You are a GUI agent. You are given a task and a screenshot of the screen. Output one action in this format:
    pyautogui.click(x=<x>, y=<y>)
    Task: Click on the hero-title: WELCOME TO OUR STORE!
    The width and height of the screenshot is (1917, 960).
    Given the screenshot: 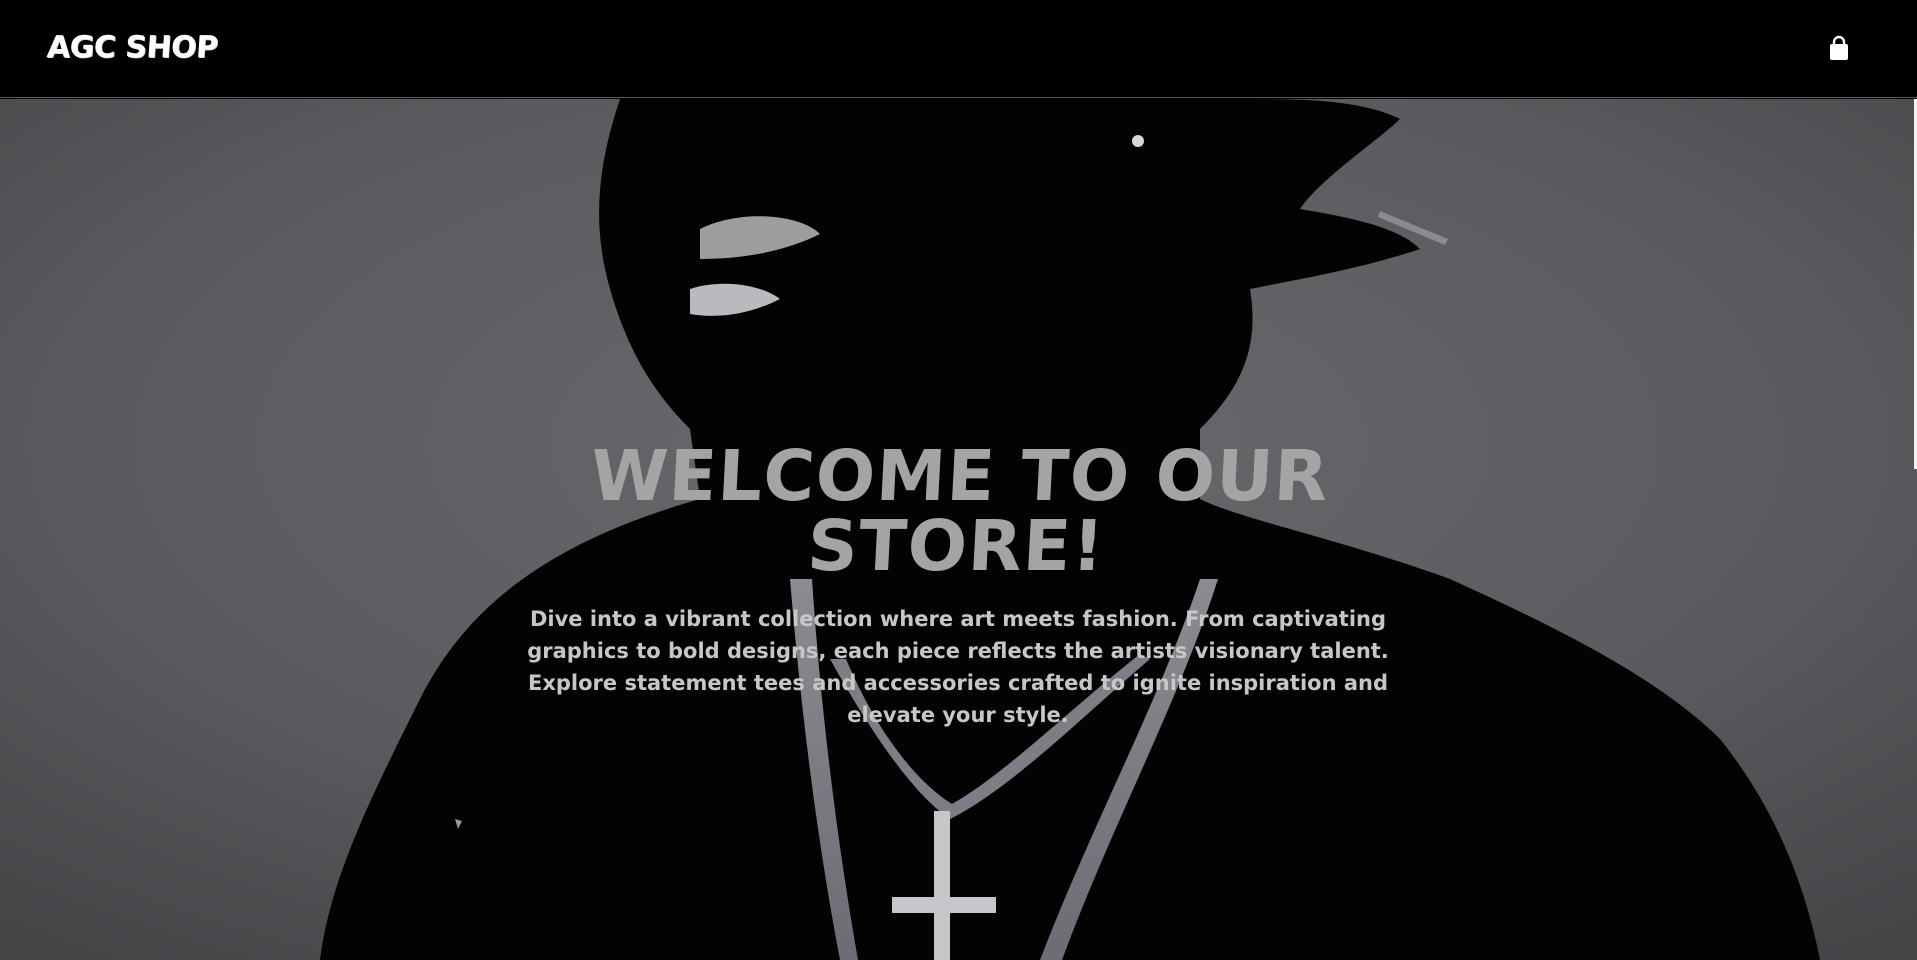 What is the action you would take?
    pyautogui.click(x=960, y=511)
    